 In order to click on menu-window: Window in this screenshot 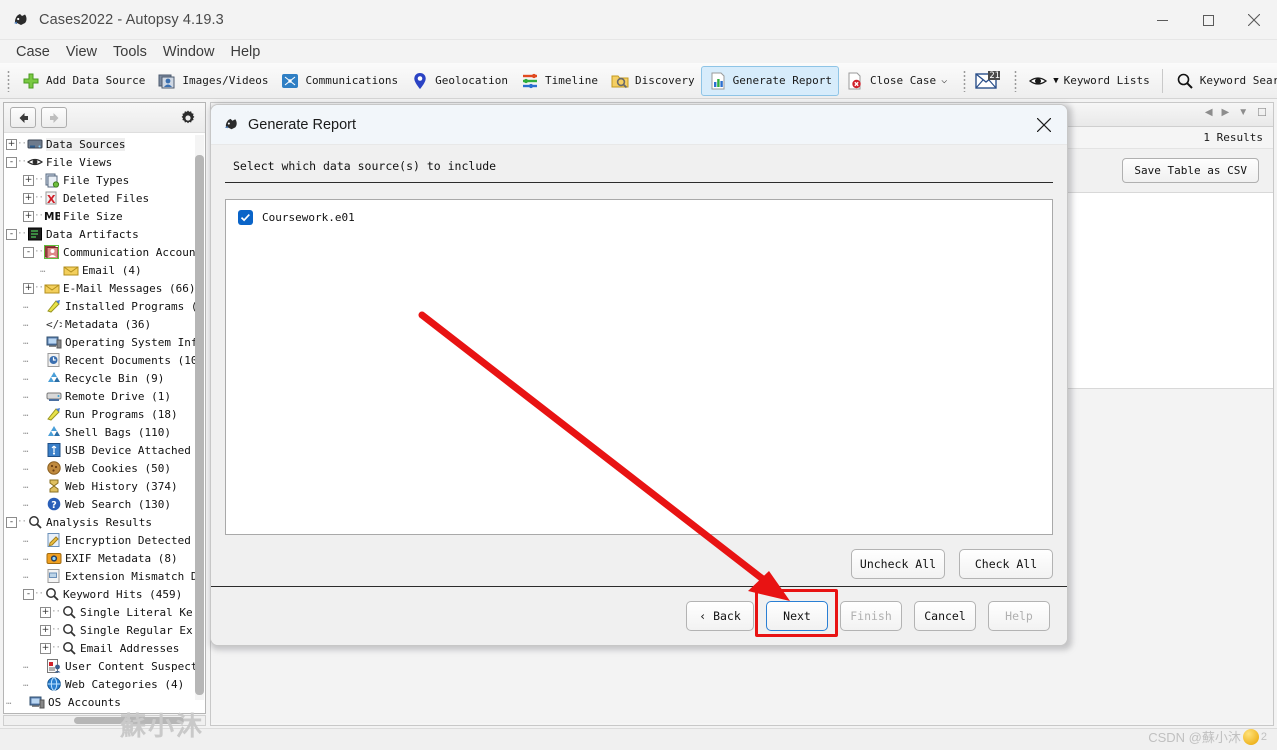, I will do `click(189, 52)`.